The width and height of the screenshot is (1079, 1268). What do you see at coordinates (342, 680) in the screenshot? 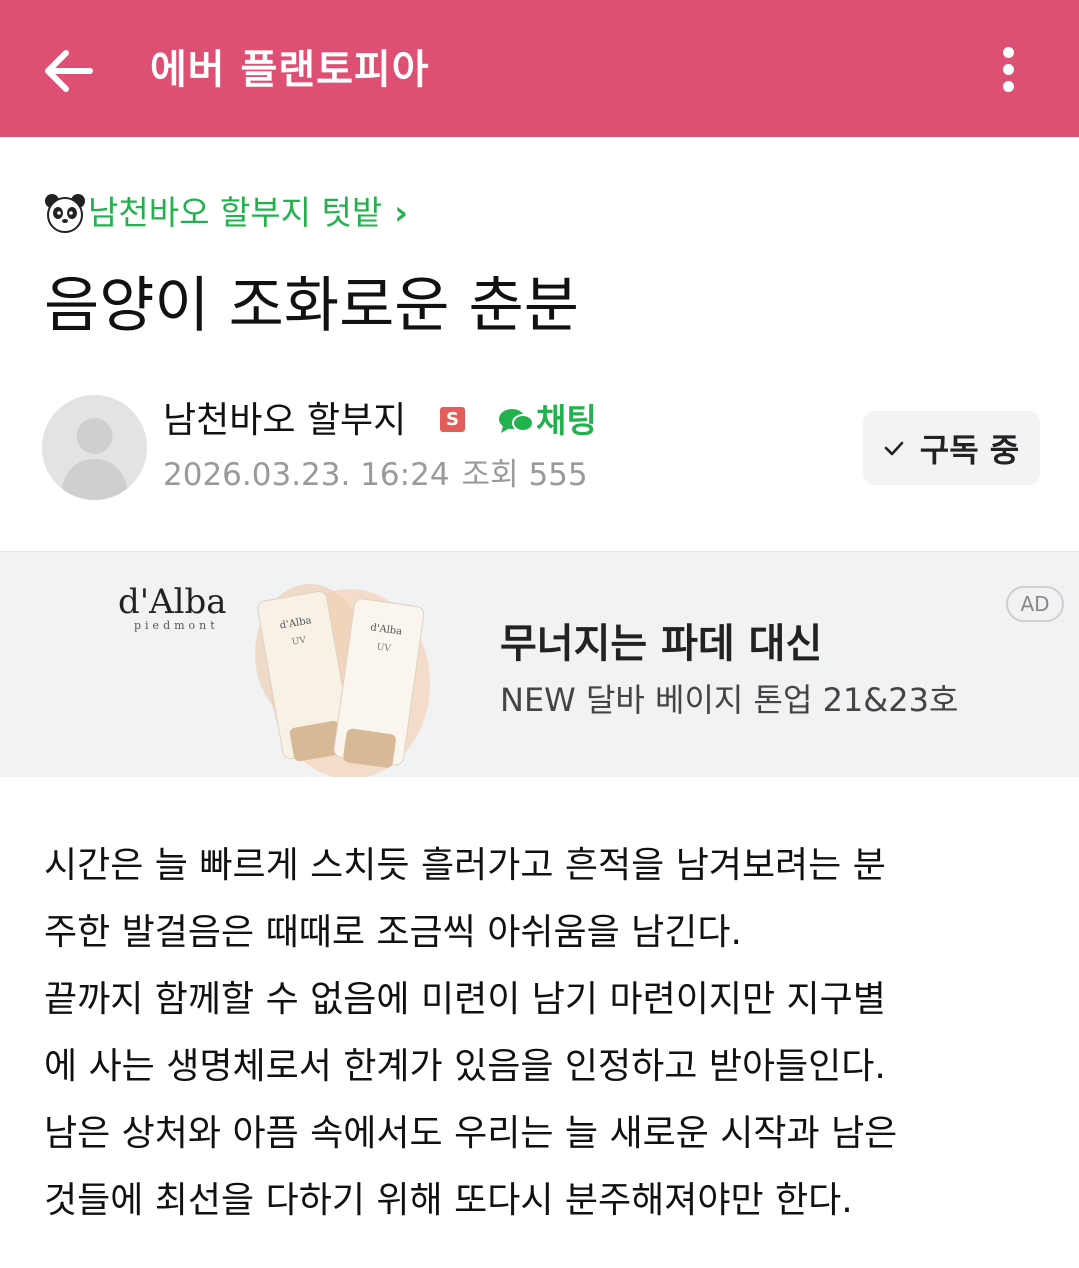
I see `product-image: d'Alba UV d'Alba UV` at bounding box center [342, 680].